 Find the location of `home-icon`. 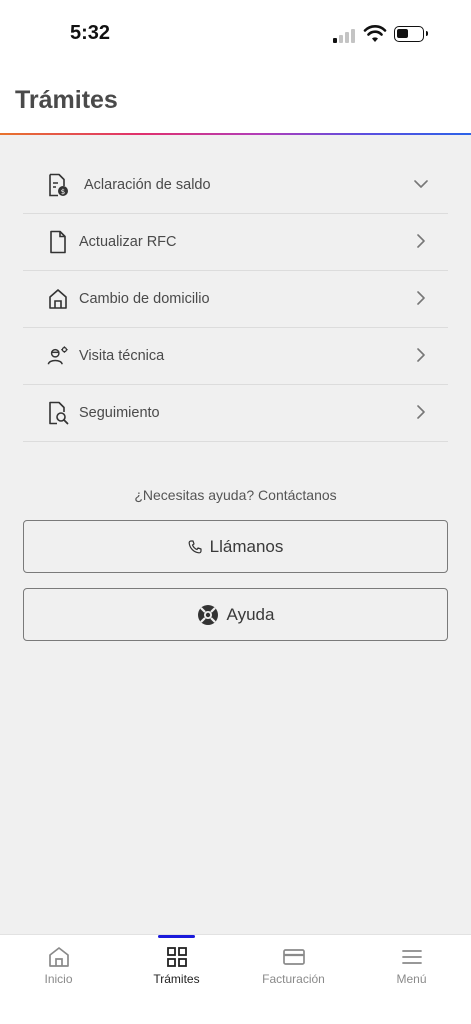

home-icon is located at coordinates (59, 957).